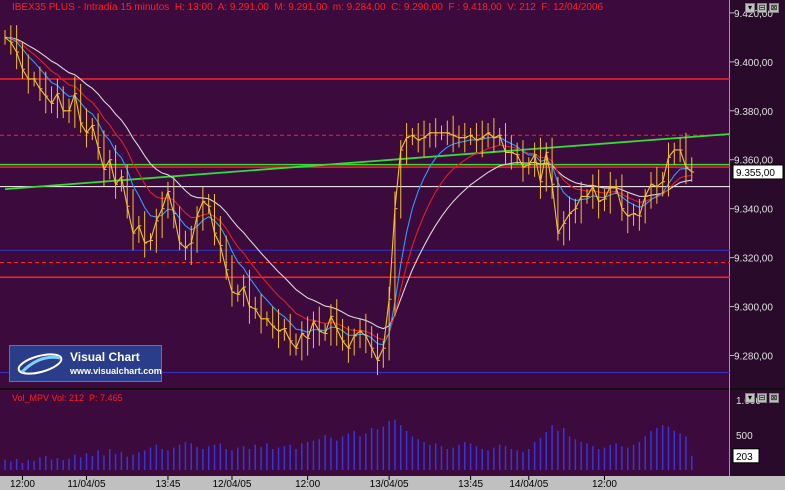 The height and width of the screenshot is (490, 785). I want to click on visual-chart-logo: Visual Chart www.visualchart.com, so click(85, 363).